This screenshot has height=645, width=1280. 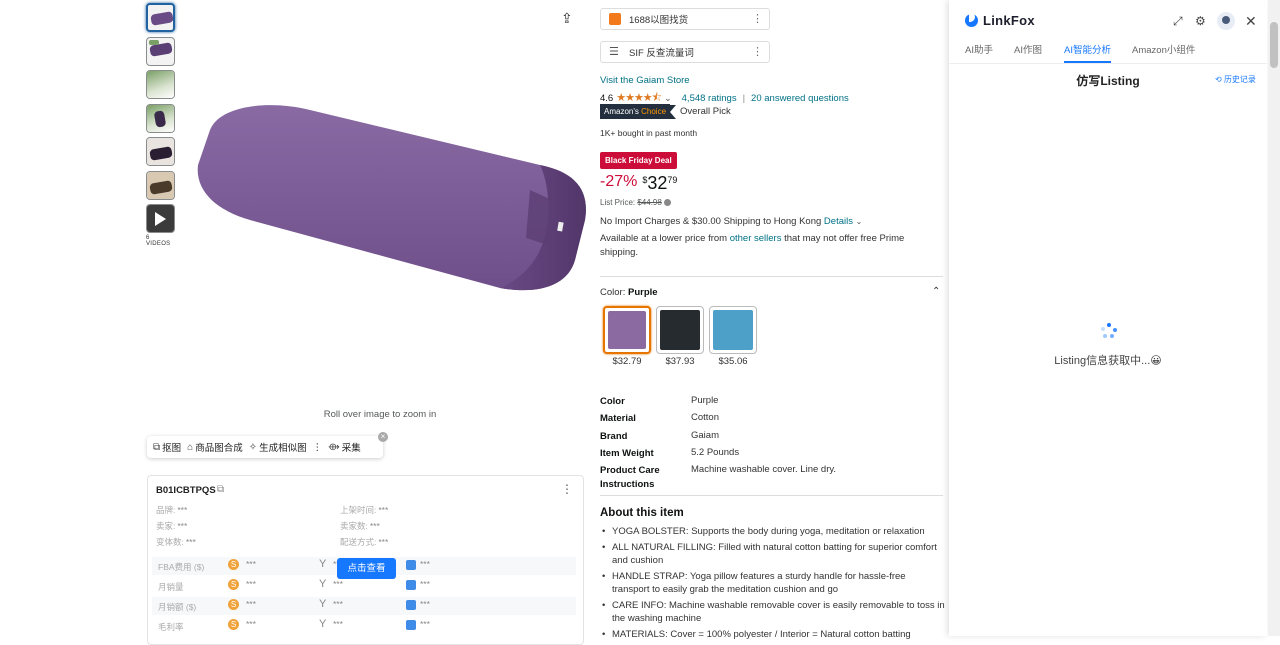 I want to click on videos-count-label: 6 VIDEOS, so click(x=158, y=240).